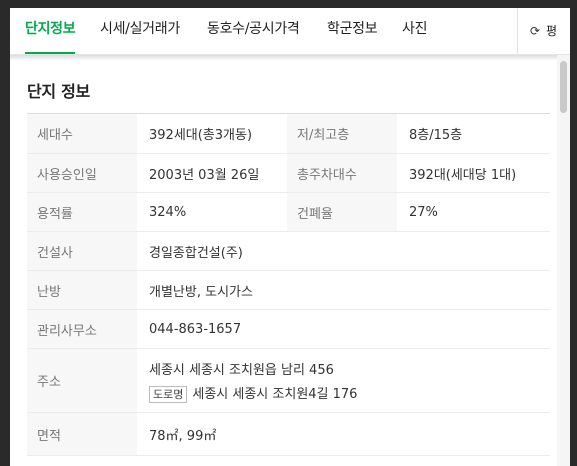 The image size is (577, 466). Describe the element at coordinates (82, 133) in the screenshot. I see `label-households: 세대수` at that location.